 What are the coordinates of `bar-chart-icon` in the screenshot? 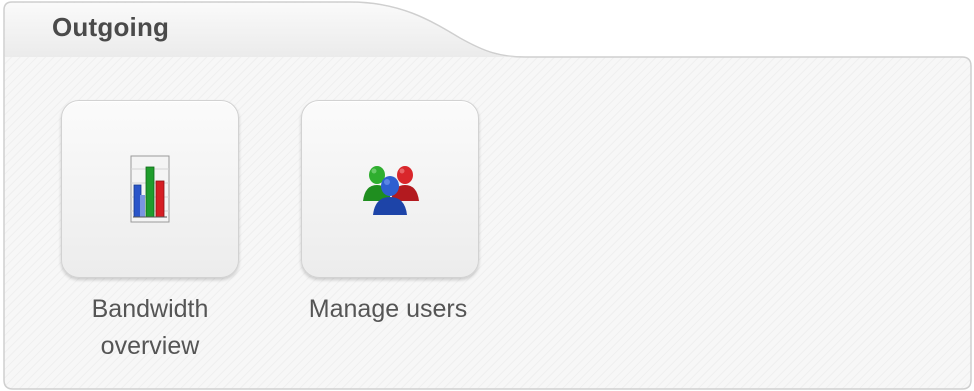 It's located at (150, 189).